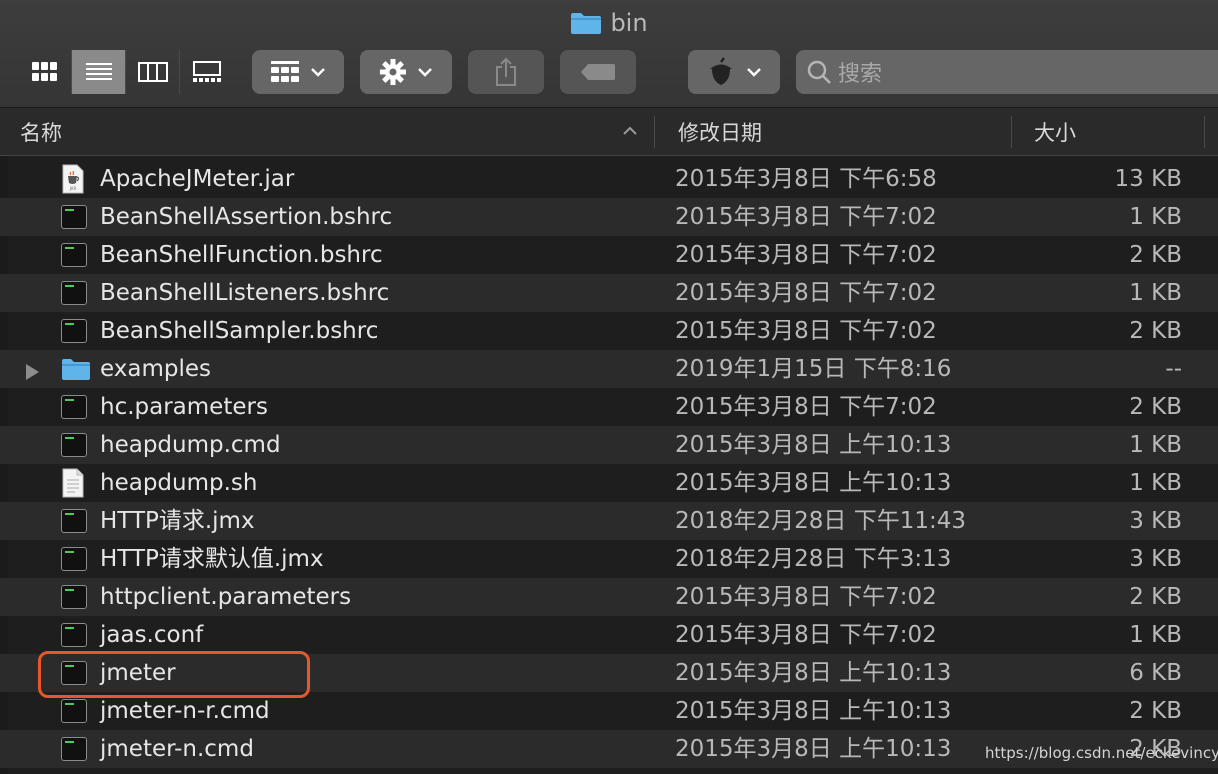 The width and height of the screenshot is (1218, 774). I want to click on list-icon, so click(98, 71).